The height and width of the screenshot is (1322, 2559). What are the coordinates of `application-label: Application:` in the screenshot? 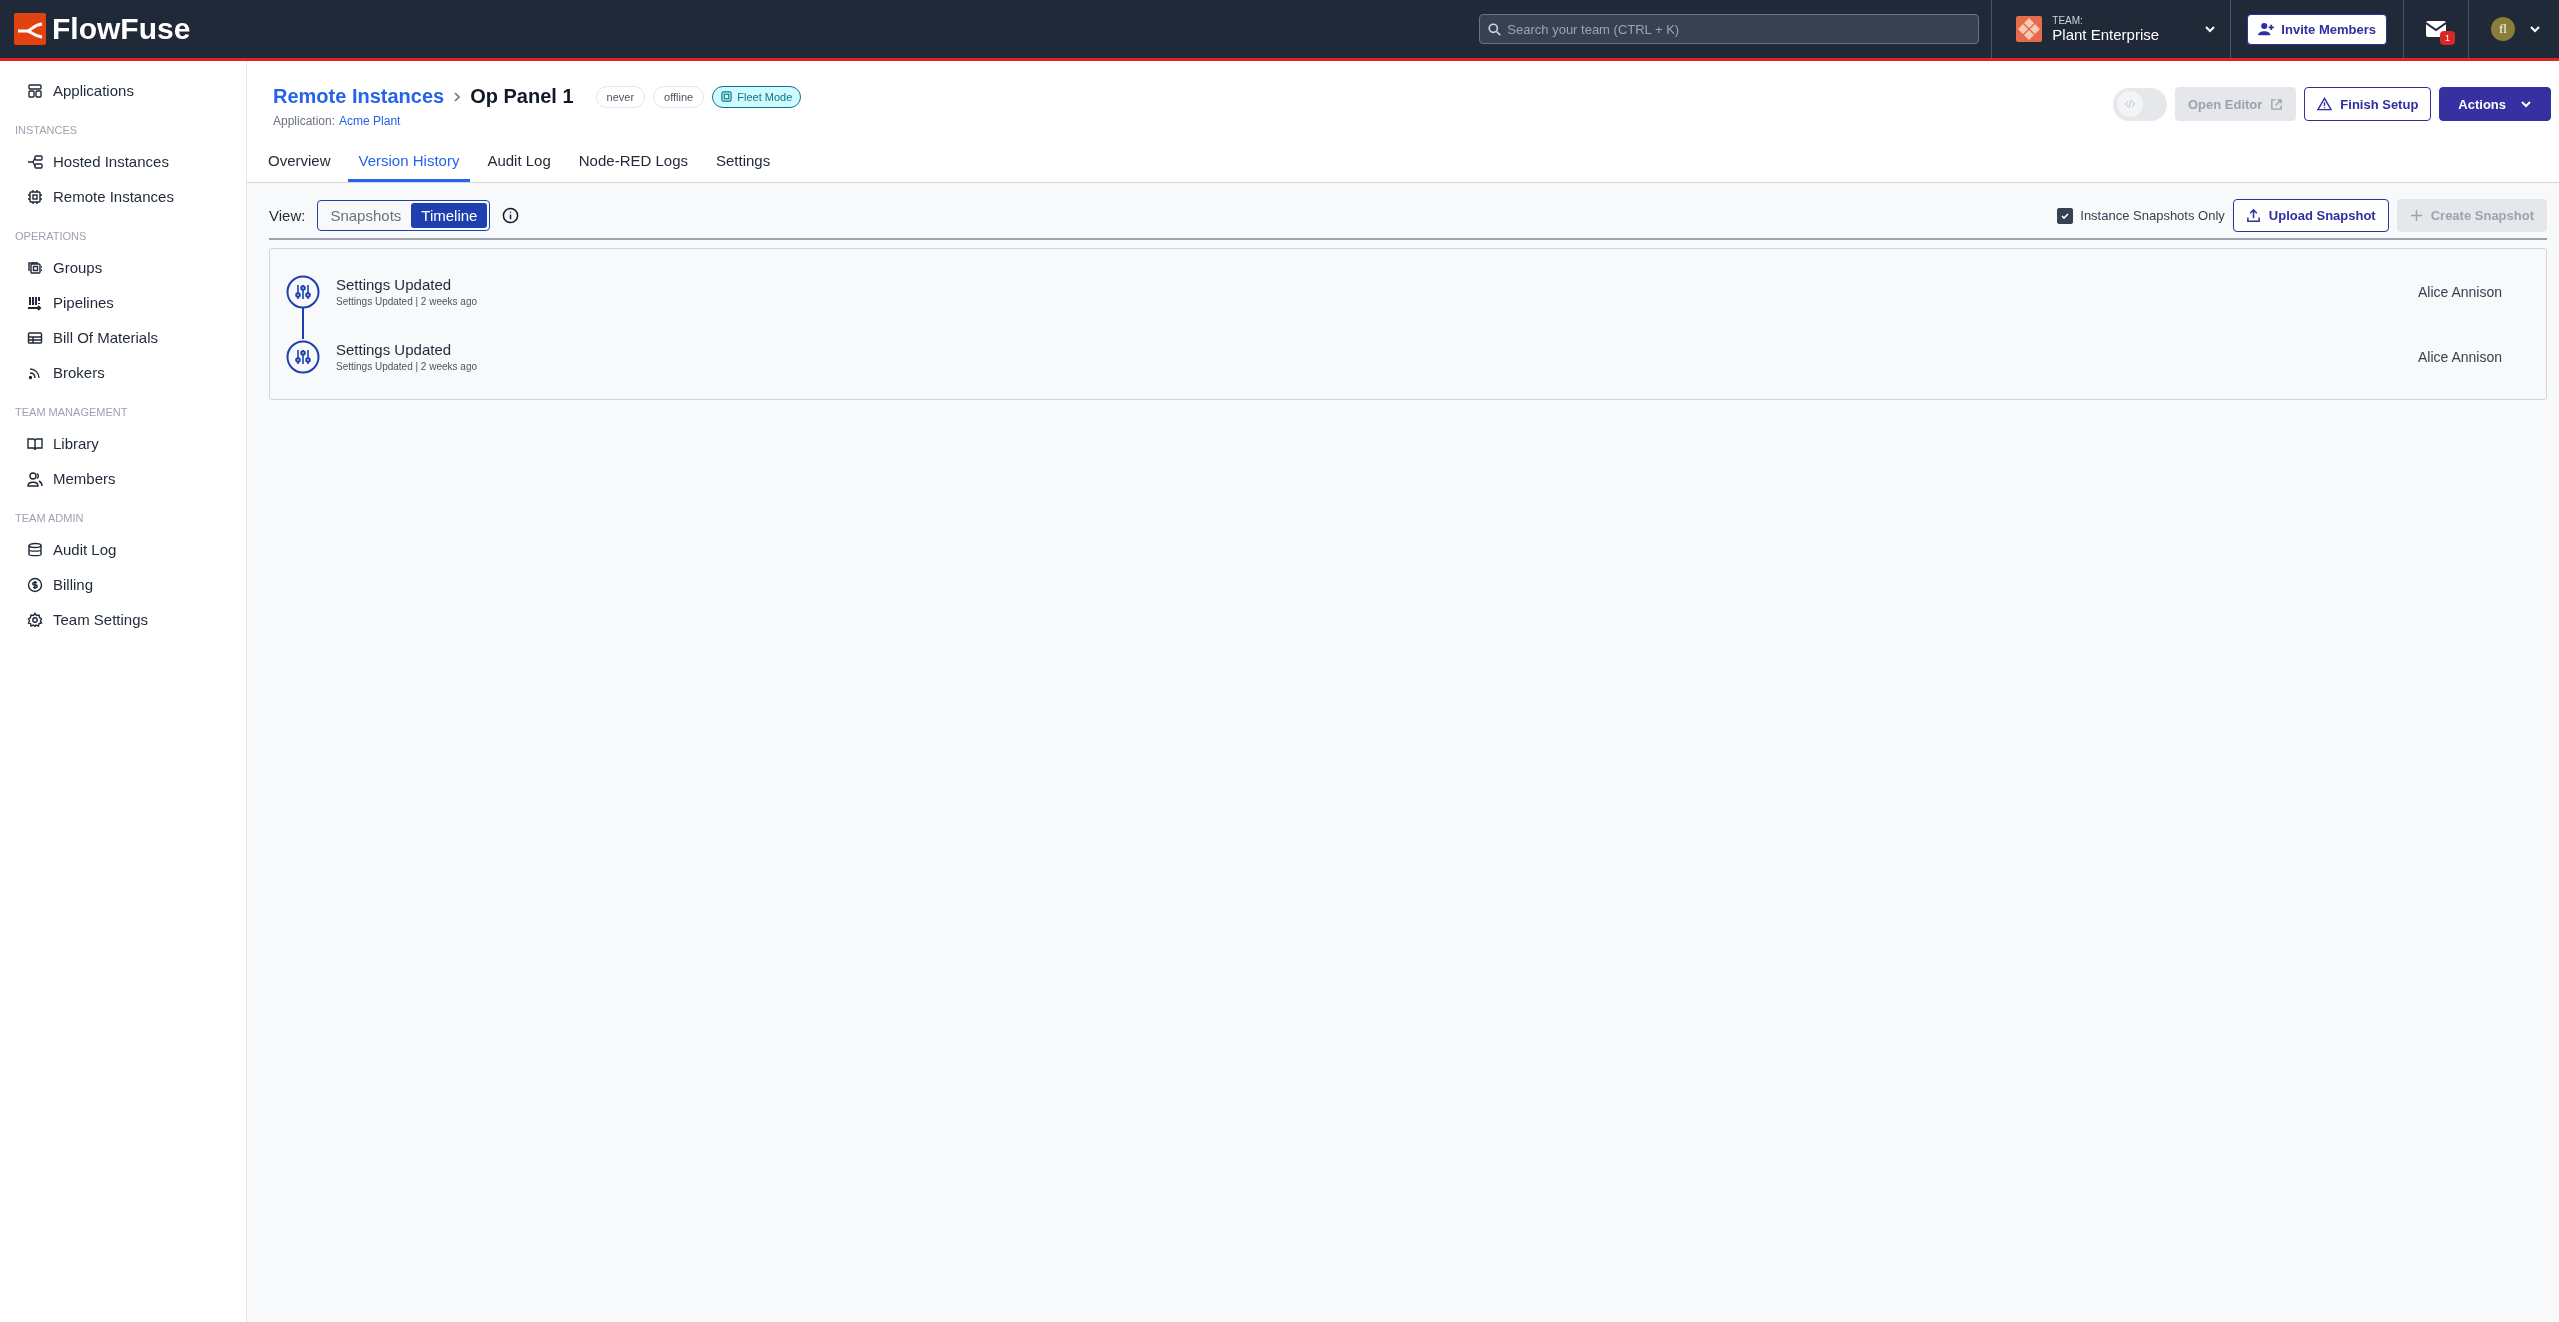 It's located at (304, 121).